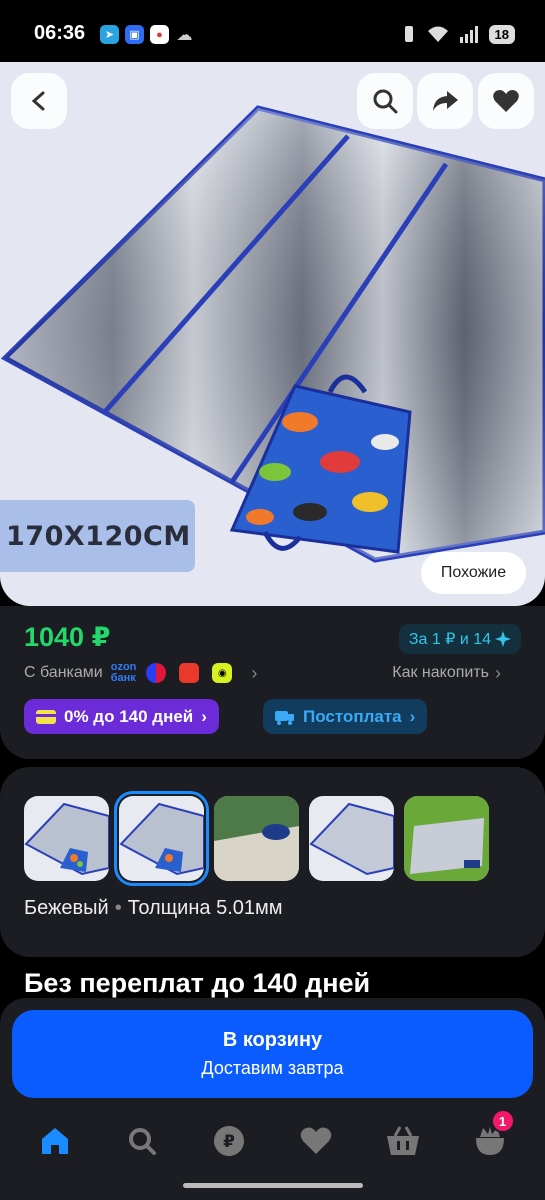  I want to click on ozon-bank-logo: ozon банк, so click(124, 673).